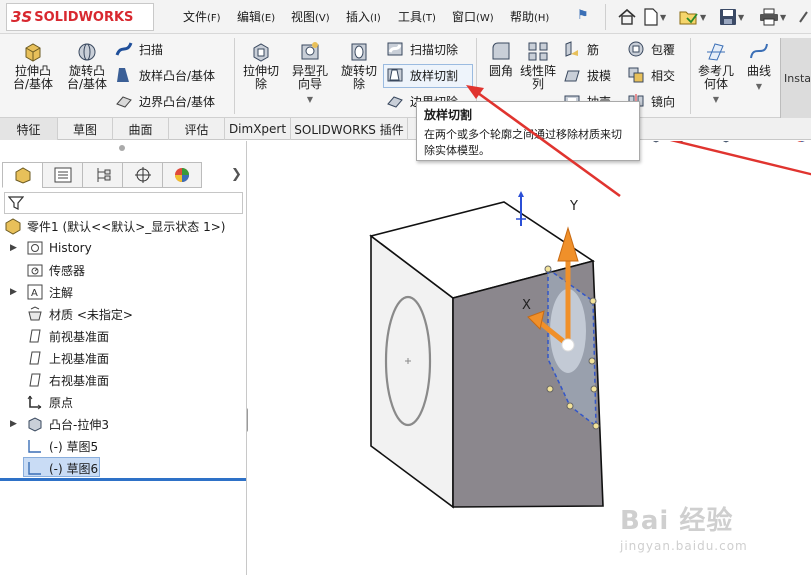  What do you see at coordinates (772, 17) in the screenshot?
I see `print-icon: ▼` at bounding box center [772, 17].